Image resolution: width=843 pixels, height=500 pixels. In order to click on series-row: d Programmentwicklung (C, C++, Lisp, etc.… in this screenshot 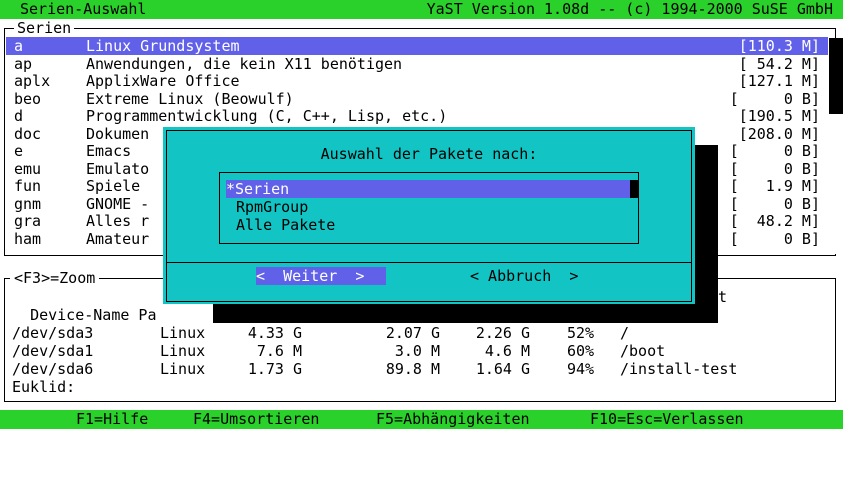, I will do `click(417, 116)`.